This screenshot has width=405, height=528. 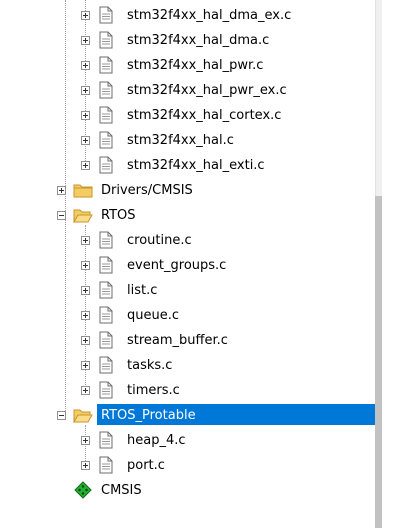 I want to click on tree-item-label: event_groups.c, so click(x=177, y=265).